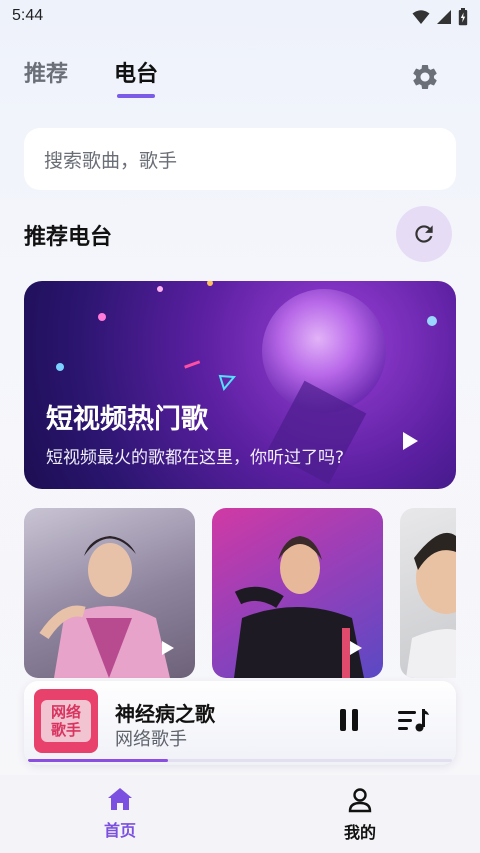 The width and height of the screenshot is (480, 853). I want to click on status-icons, so click(440, 17).